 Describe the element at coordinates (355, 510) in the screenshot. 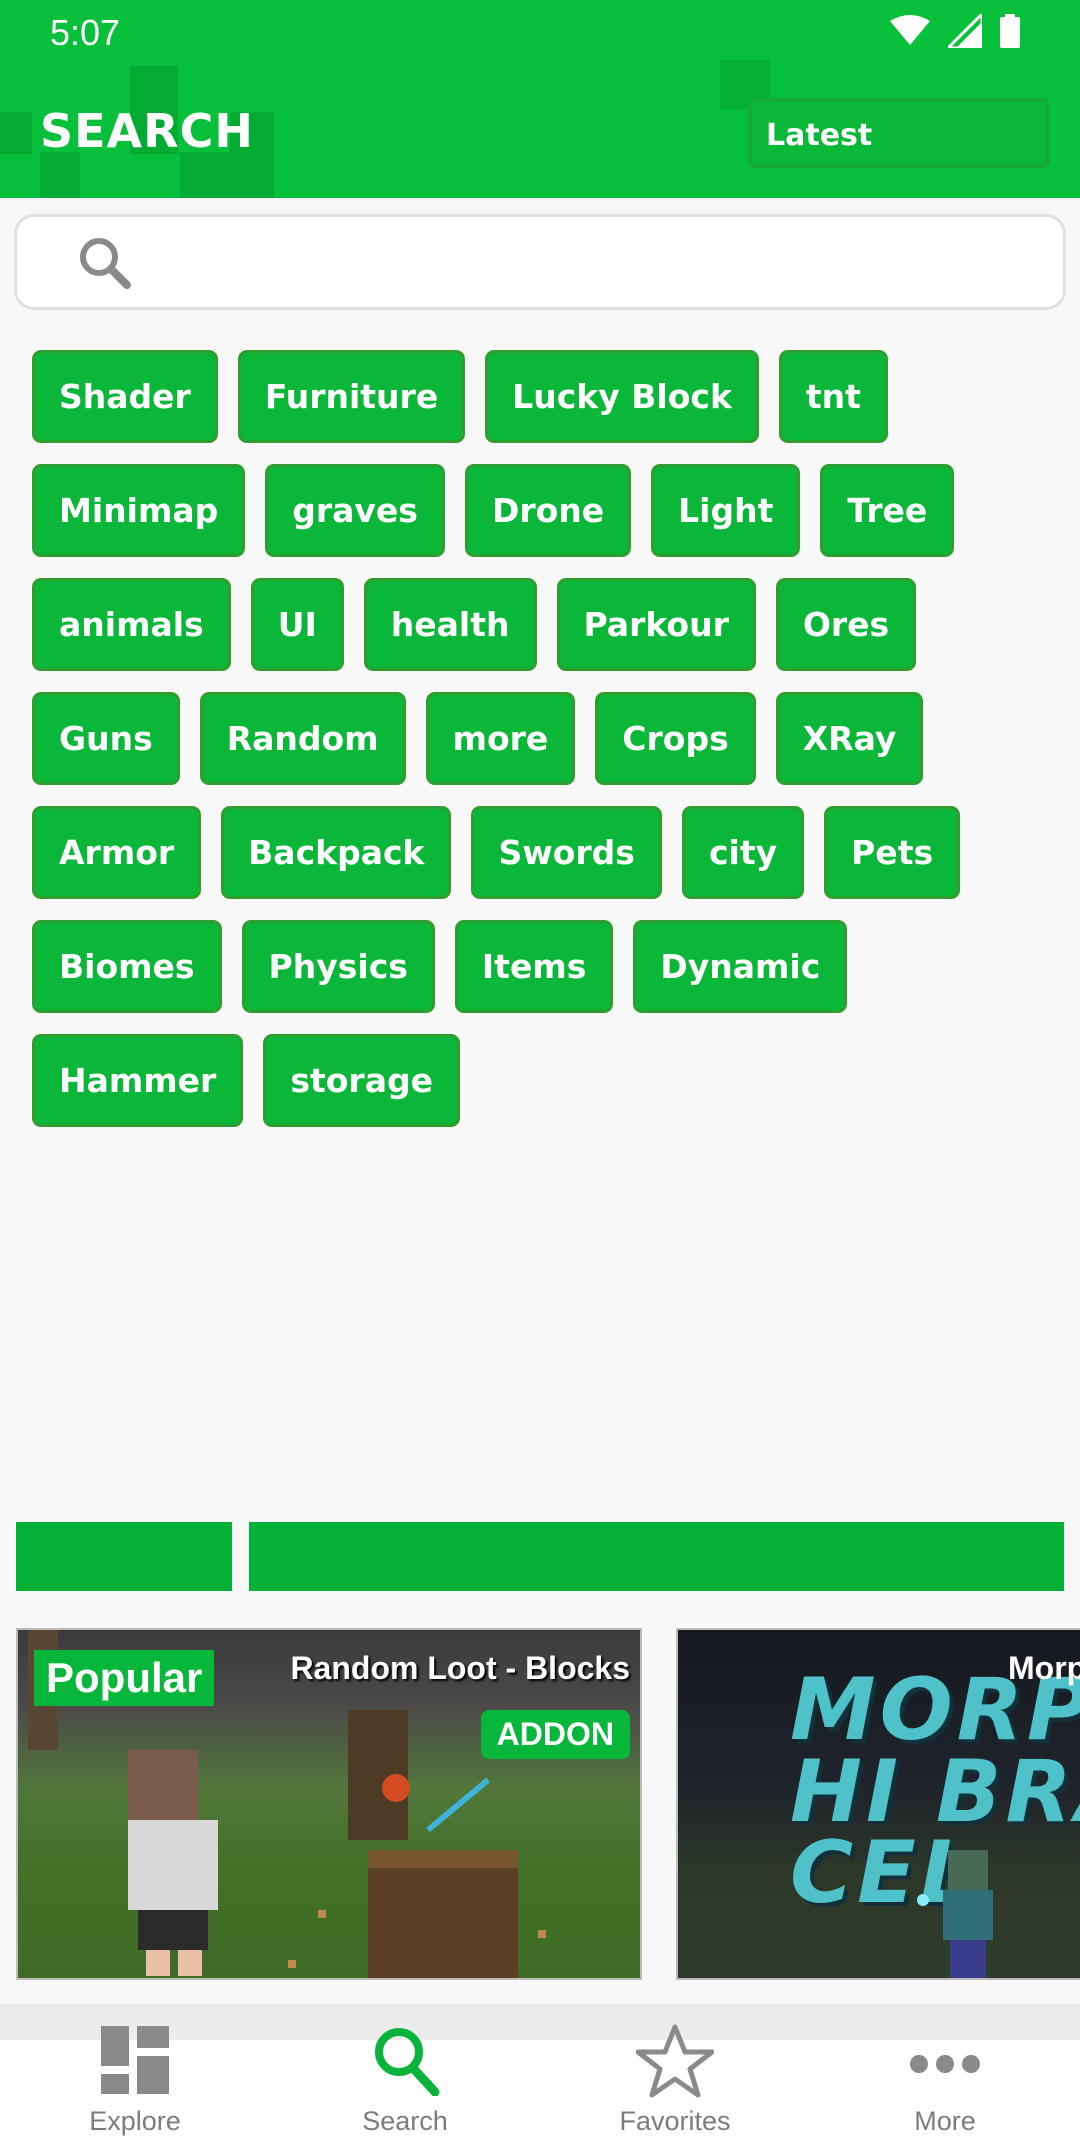

I see `tag-graves: graves` at that location.